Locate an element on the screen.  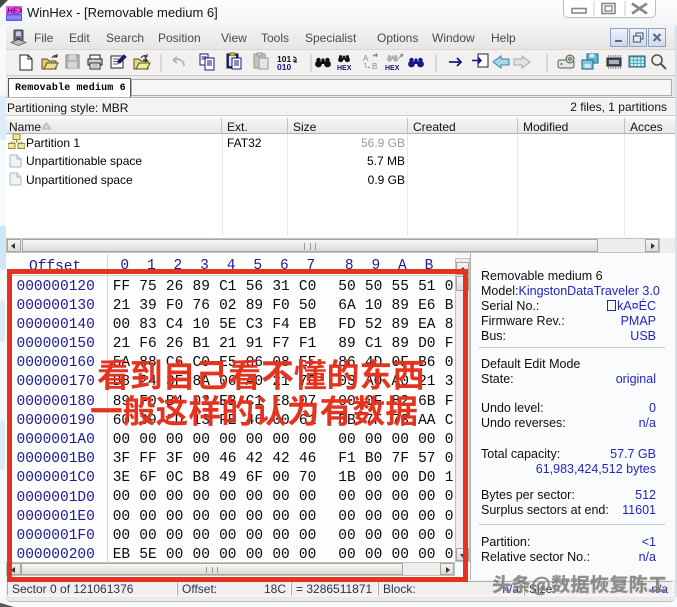
svg-text: B is located at coordinates (374, 66).